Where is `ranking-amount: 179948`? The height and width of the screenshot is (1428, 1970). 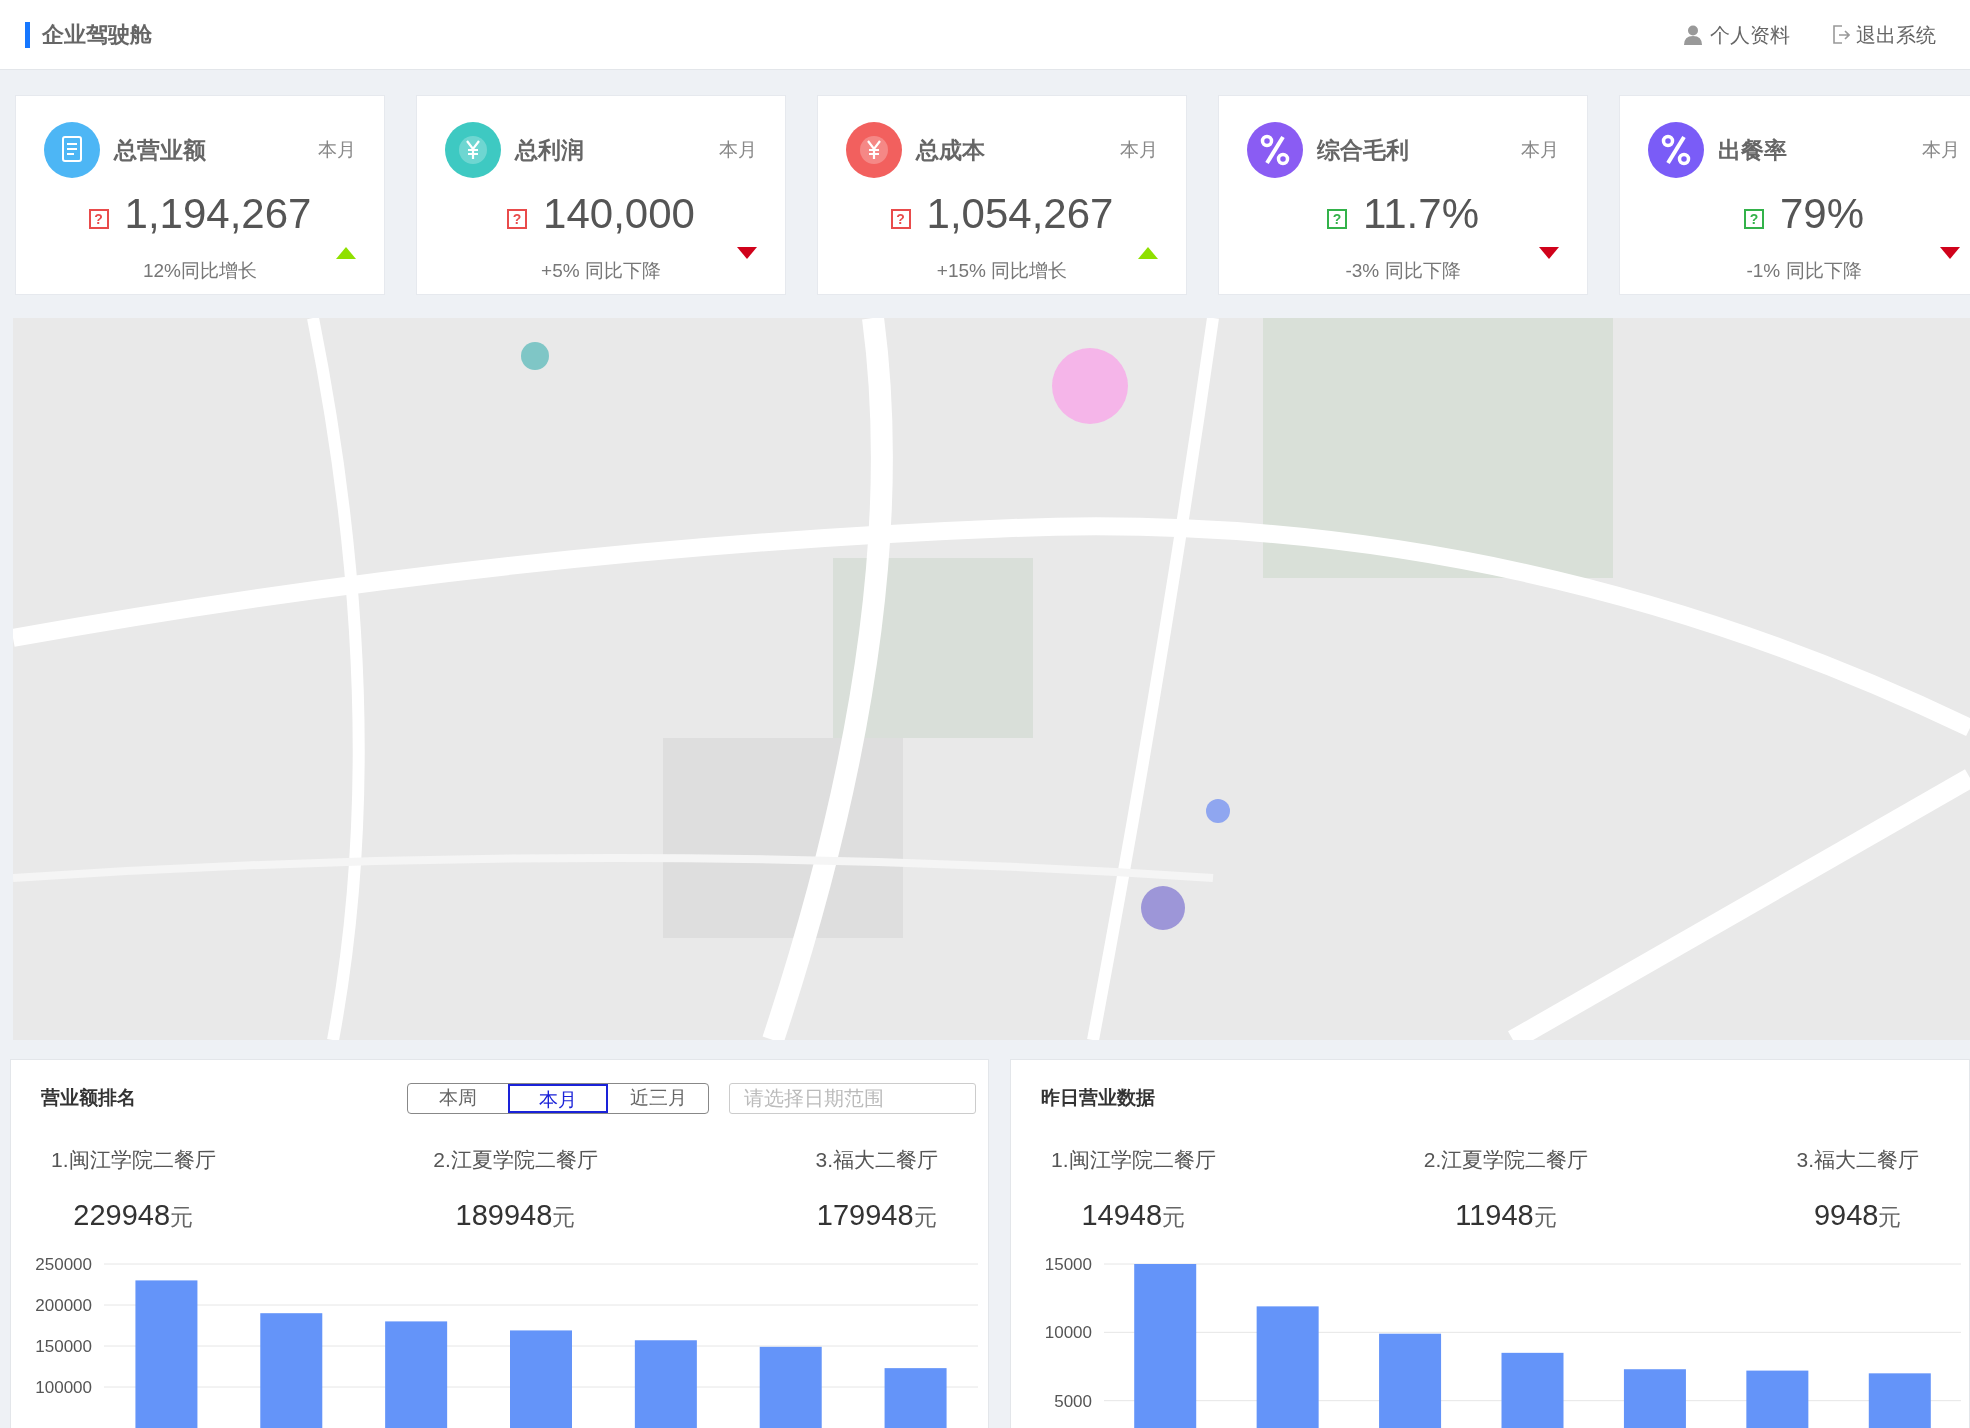 ranking-amount: 179948 is located at coordinates (865, 1215).